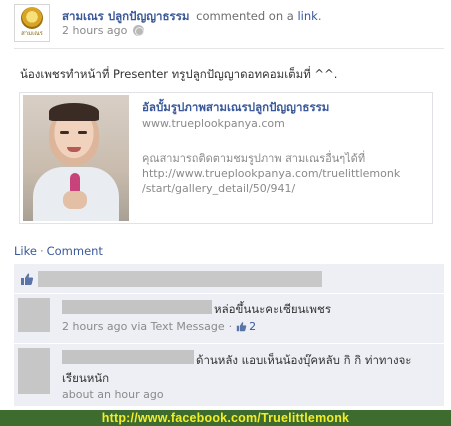  Describe the element at coordinates (32, 33) in the screenshot. I see `avatar-logo-text: สามเณร` at that location.